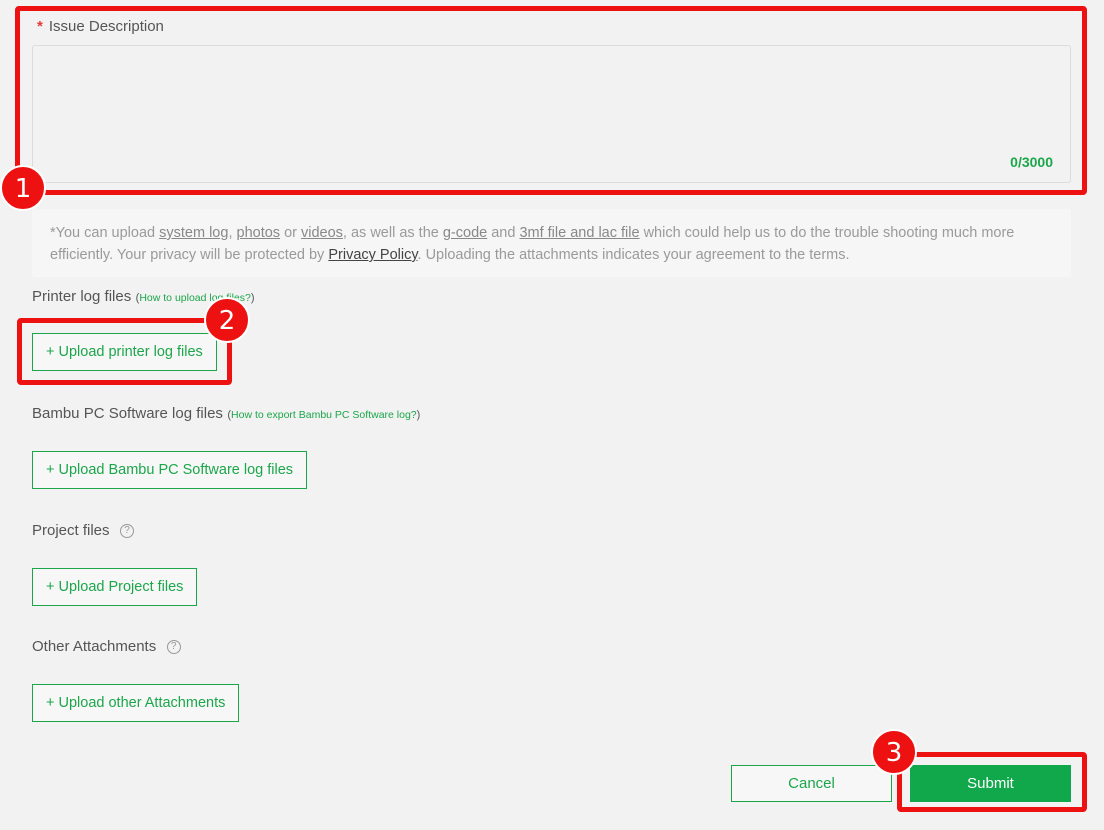 The image size is (1104, 830). I want to click on project-section-header: Project files ?, so click(83, 531).